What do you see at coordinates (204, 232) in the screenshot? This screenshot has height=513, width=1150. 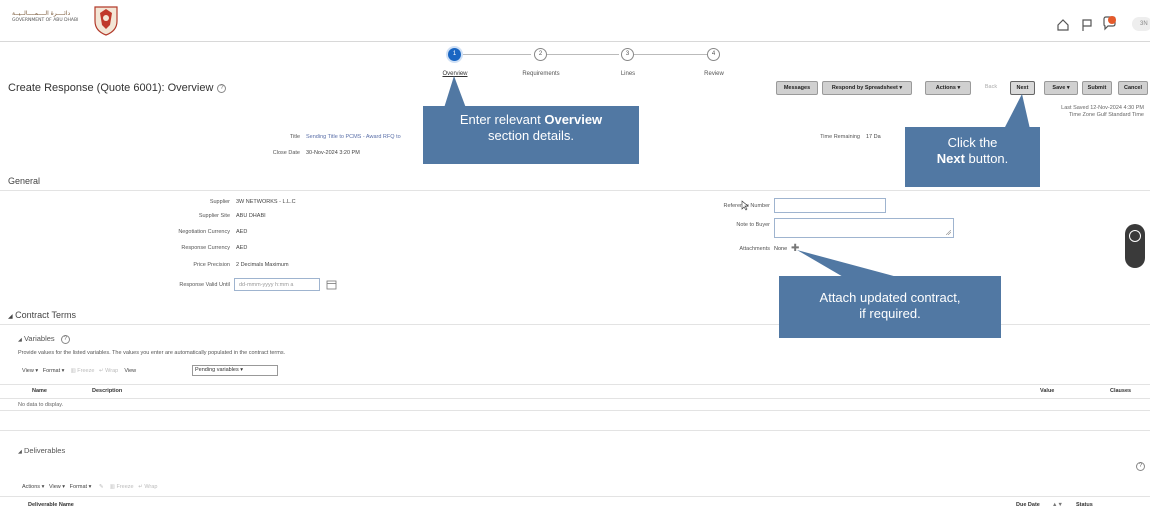 I see `negotiation-currency-label: Negotiation Currency` at bounding box center [204, 232].